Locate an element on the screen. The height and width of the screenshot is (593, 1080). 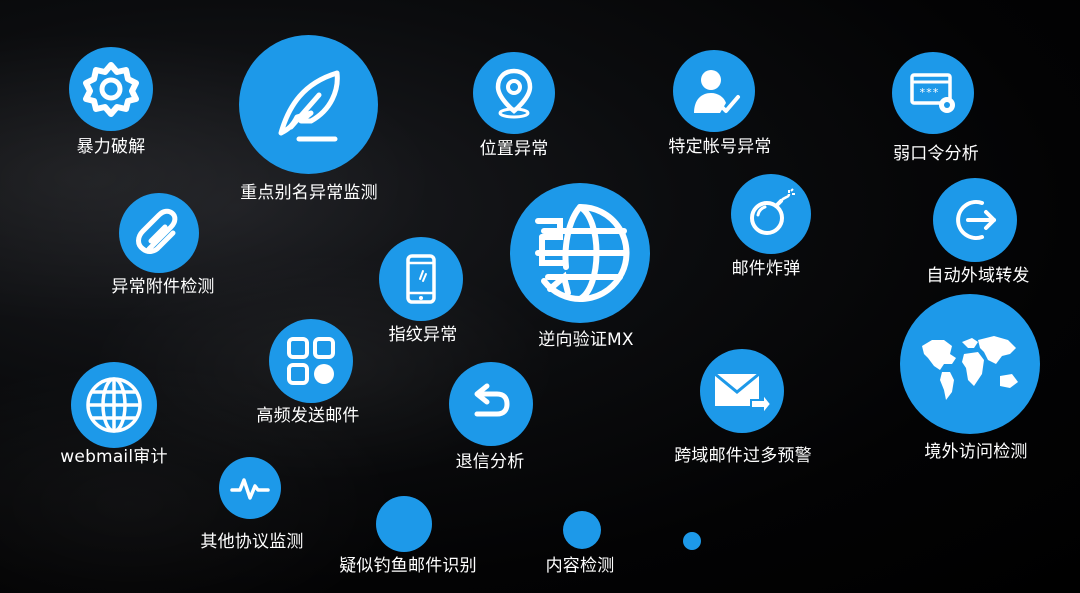
bomb-icon is located at coordinates (772, 211).